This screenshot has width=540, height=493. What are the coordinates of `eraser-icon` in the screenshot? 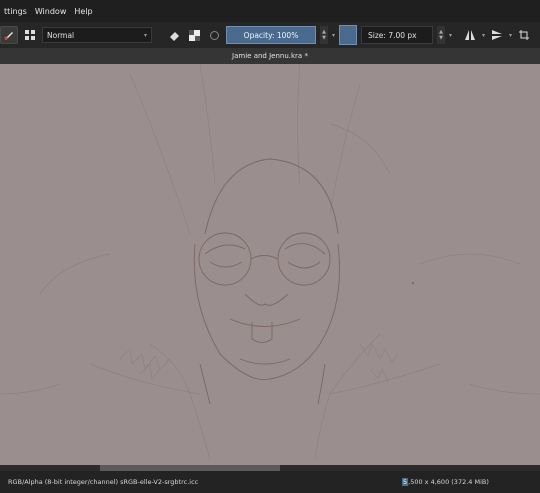 It's located at (174, 35).